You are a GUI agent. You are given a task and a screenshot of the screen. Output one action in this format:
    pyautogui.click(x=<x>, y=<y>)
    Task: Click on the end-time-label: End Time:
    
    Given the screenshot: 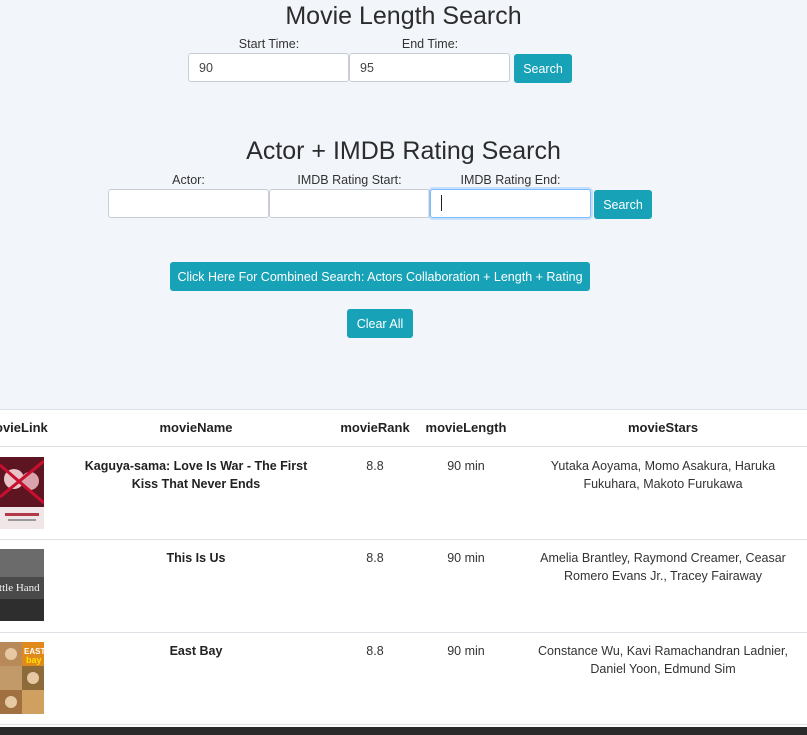 What is the action you would take?
    pyautogui.click(x=430, y=44)
    